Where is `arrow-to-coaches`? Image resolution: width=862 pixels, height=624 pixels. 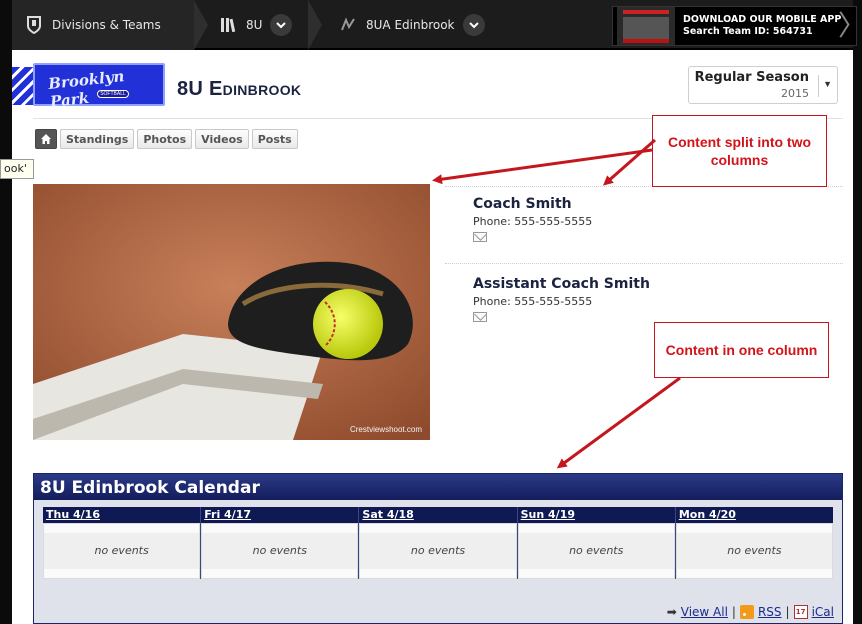
arrow-to-coaches is located at coordinates (629, 162).